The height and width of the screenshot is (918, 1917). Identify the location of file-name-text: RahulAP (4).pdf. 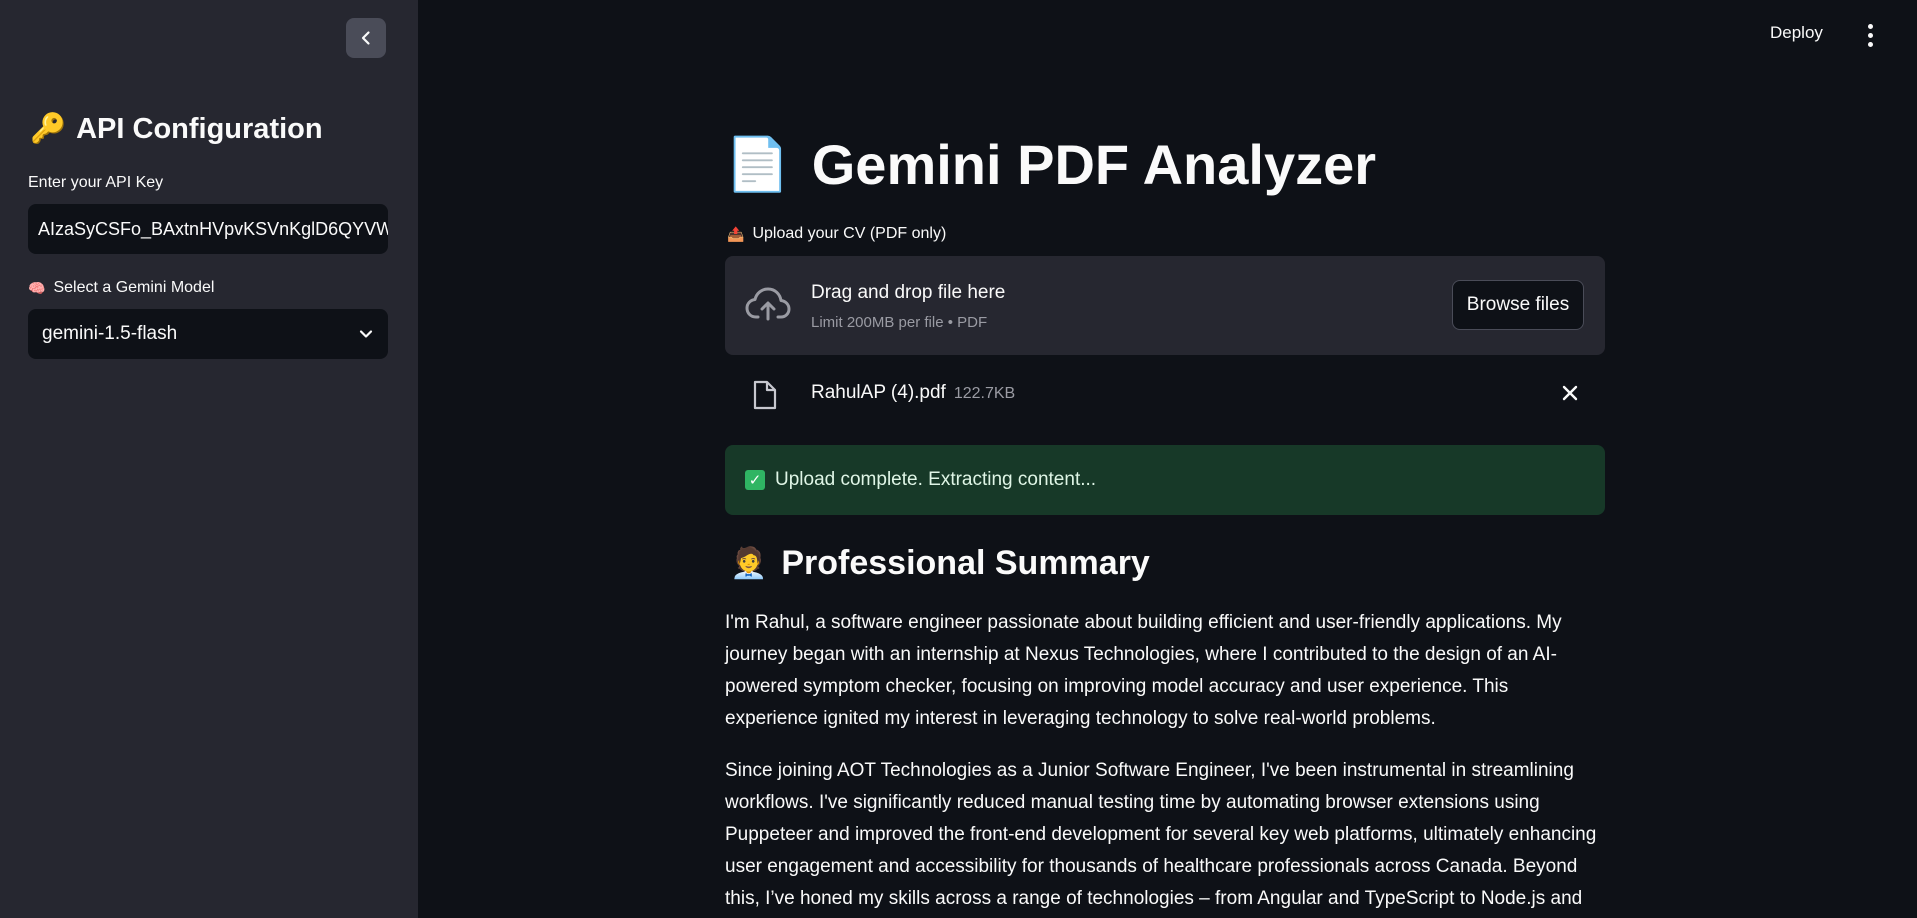
(878, 392).